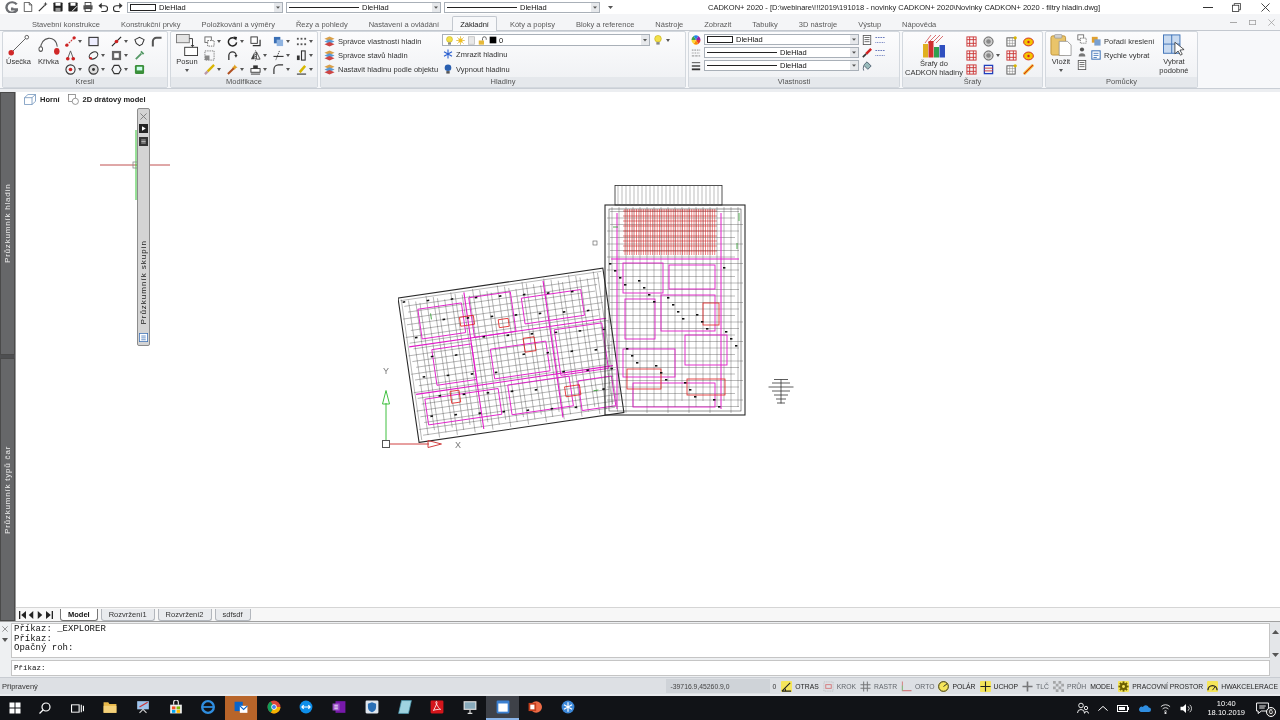  What do you see at coordinates (696, 66) in the screenshot?
I see `thick-lines-icon` at bounding box center [696, 66].